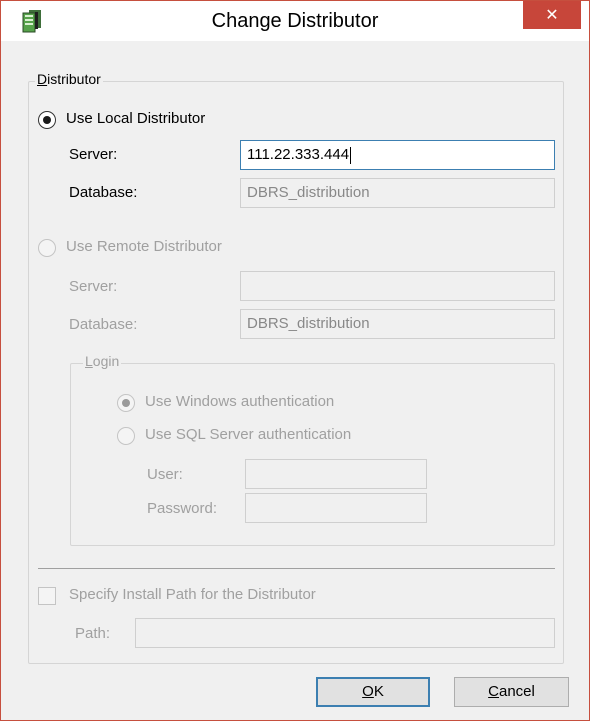 Image resolution: width=590 pixels, height=721 pixels. Describe the element at coordinates (103, 324) in the screenshot. I see `remote-database-label: Database:` at that location.